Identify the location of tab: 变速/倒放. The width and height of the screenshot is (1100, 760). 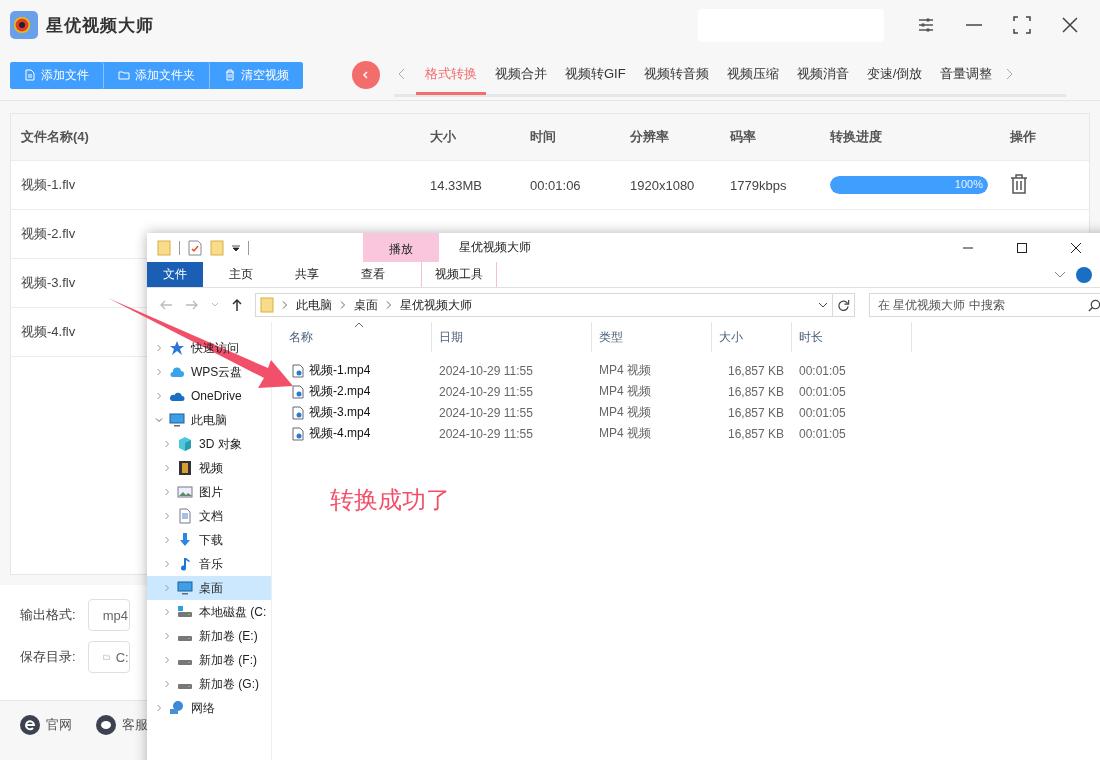
(894, 75).